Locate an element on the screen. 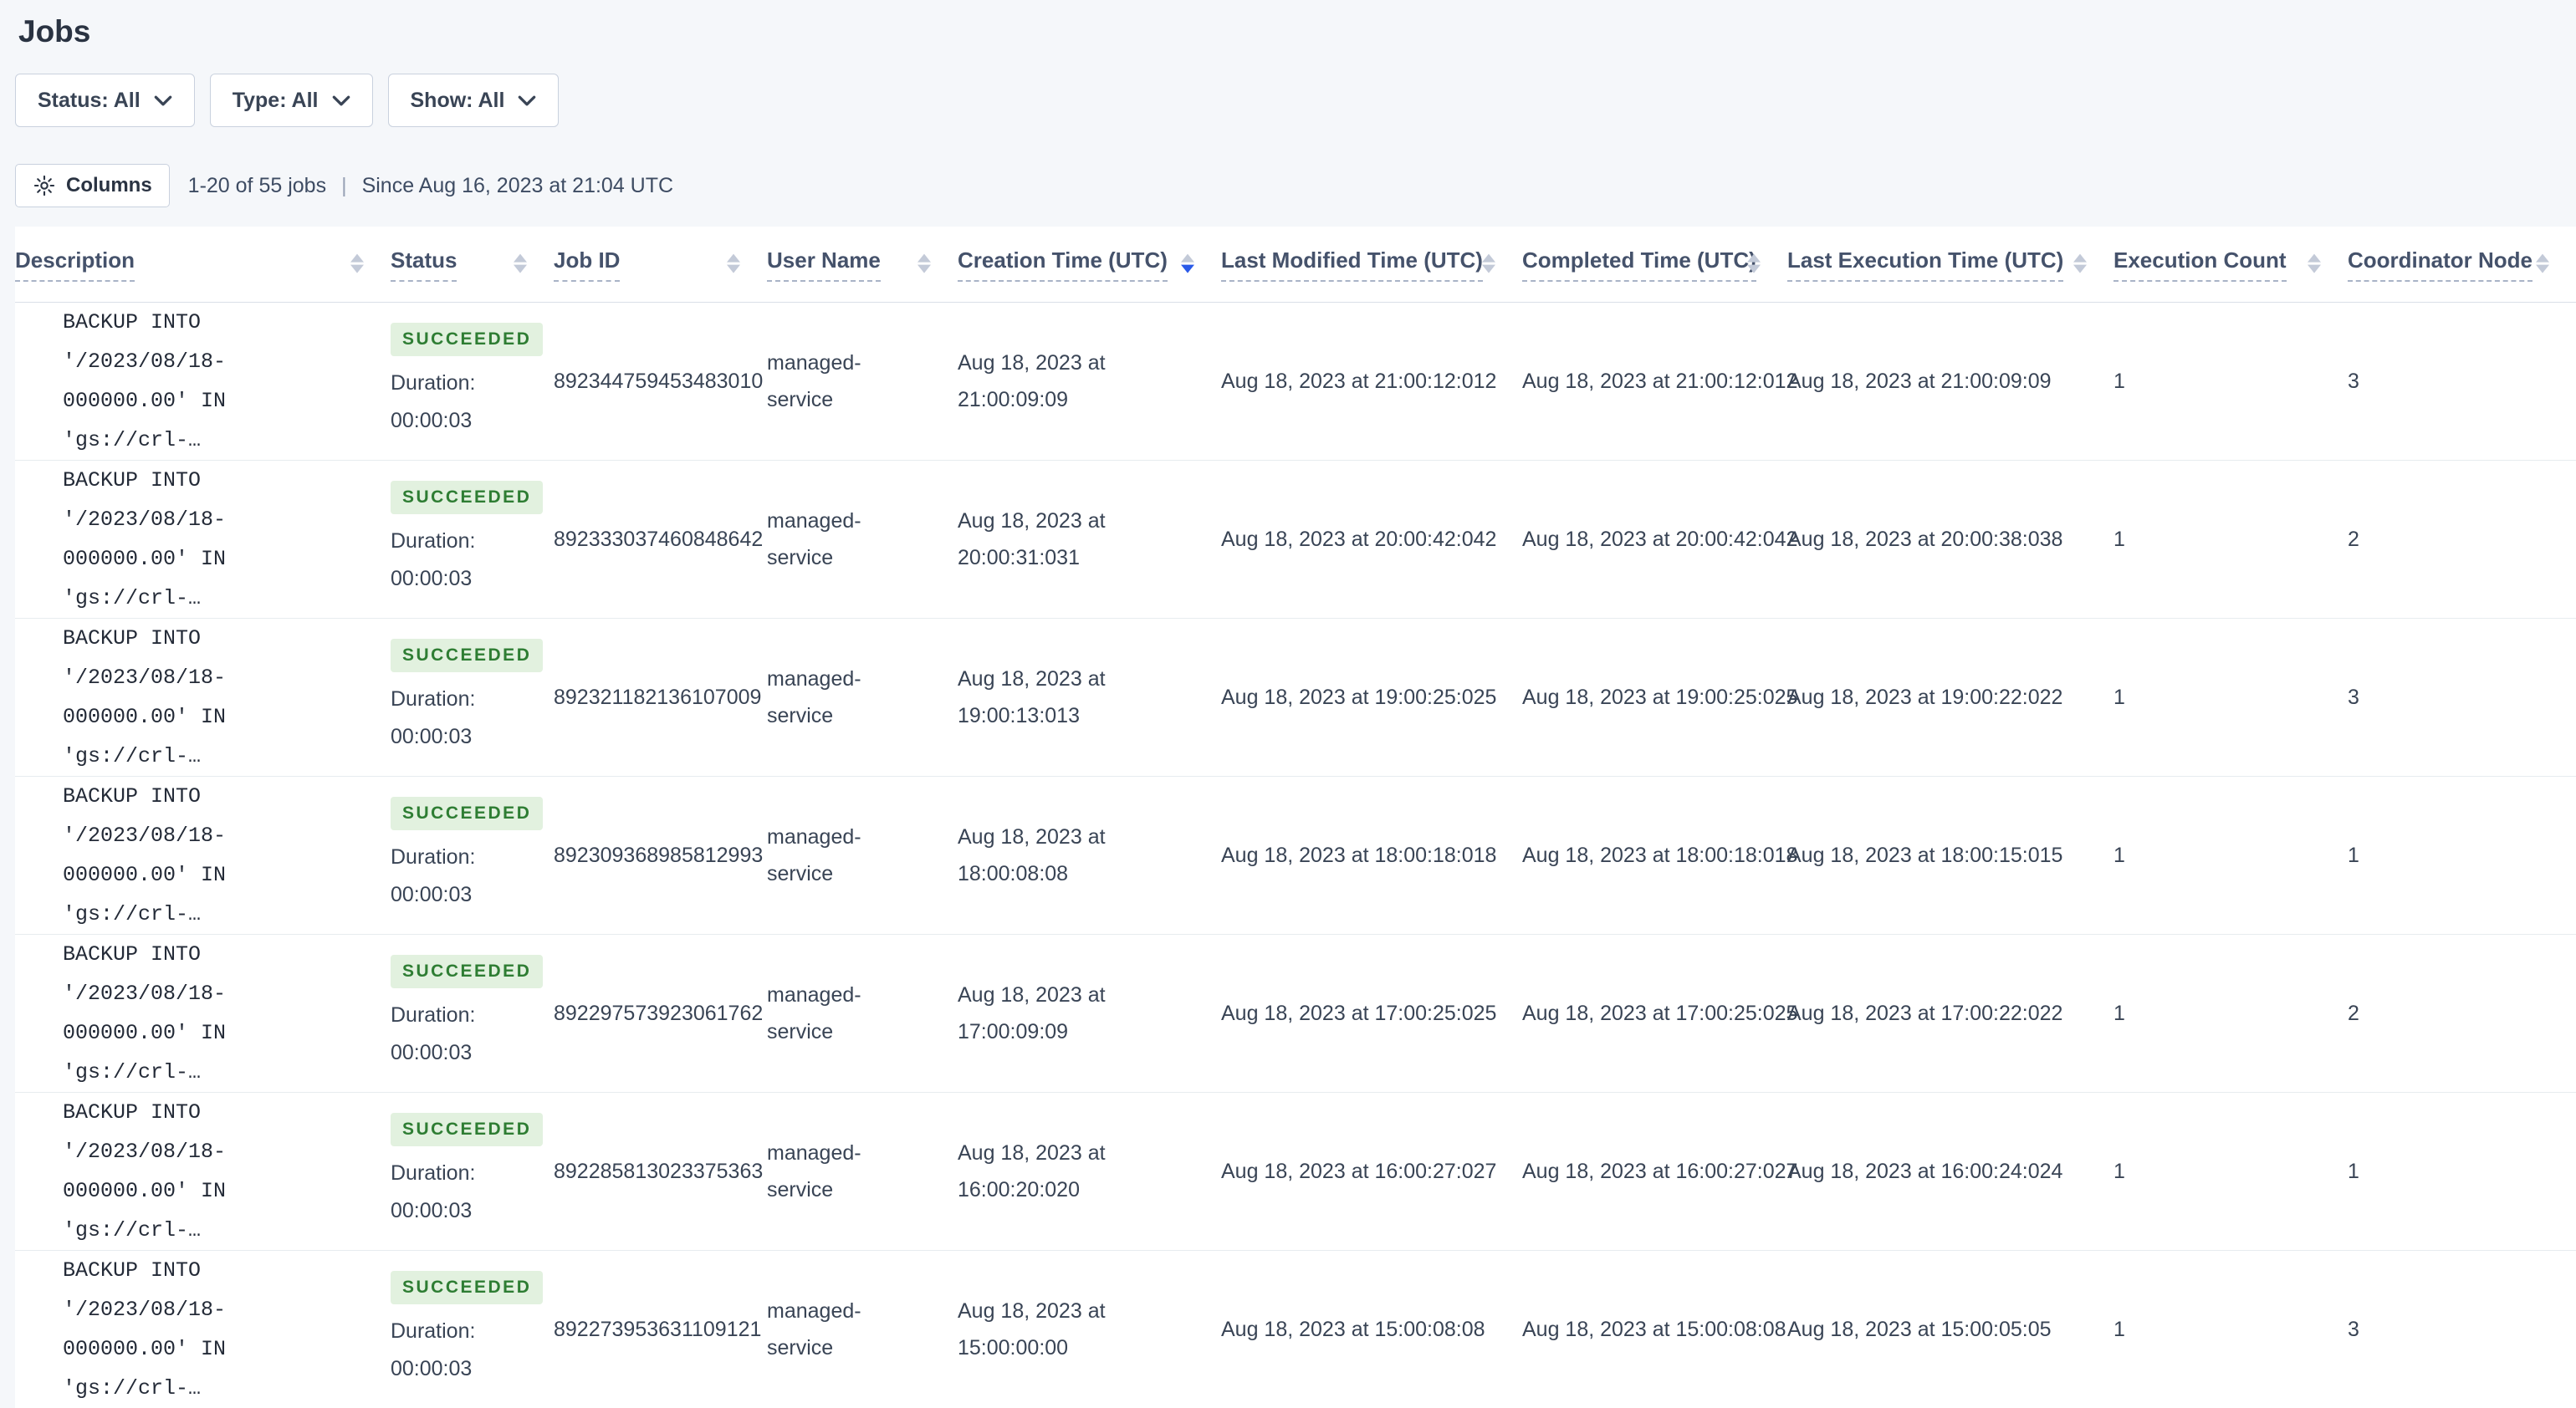 Image resolution: width=2576 pixels, height=1408 pixels. cell-job-id: 892285813023375363 is located at coordinates (660, 1172).